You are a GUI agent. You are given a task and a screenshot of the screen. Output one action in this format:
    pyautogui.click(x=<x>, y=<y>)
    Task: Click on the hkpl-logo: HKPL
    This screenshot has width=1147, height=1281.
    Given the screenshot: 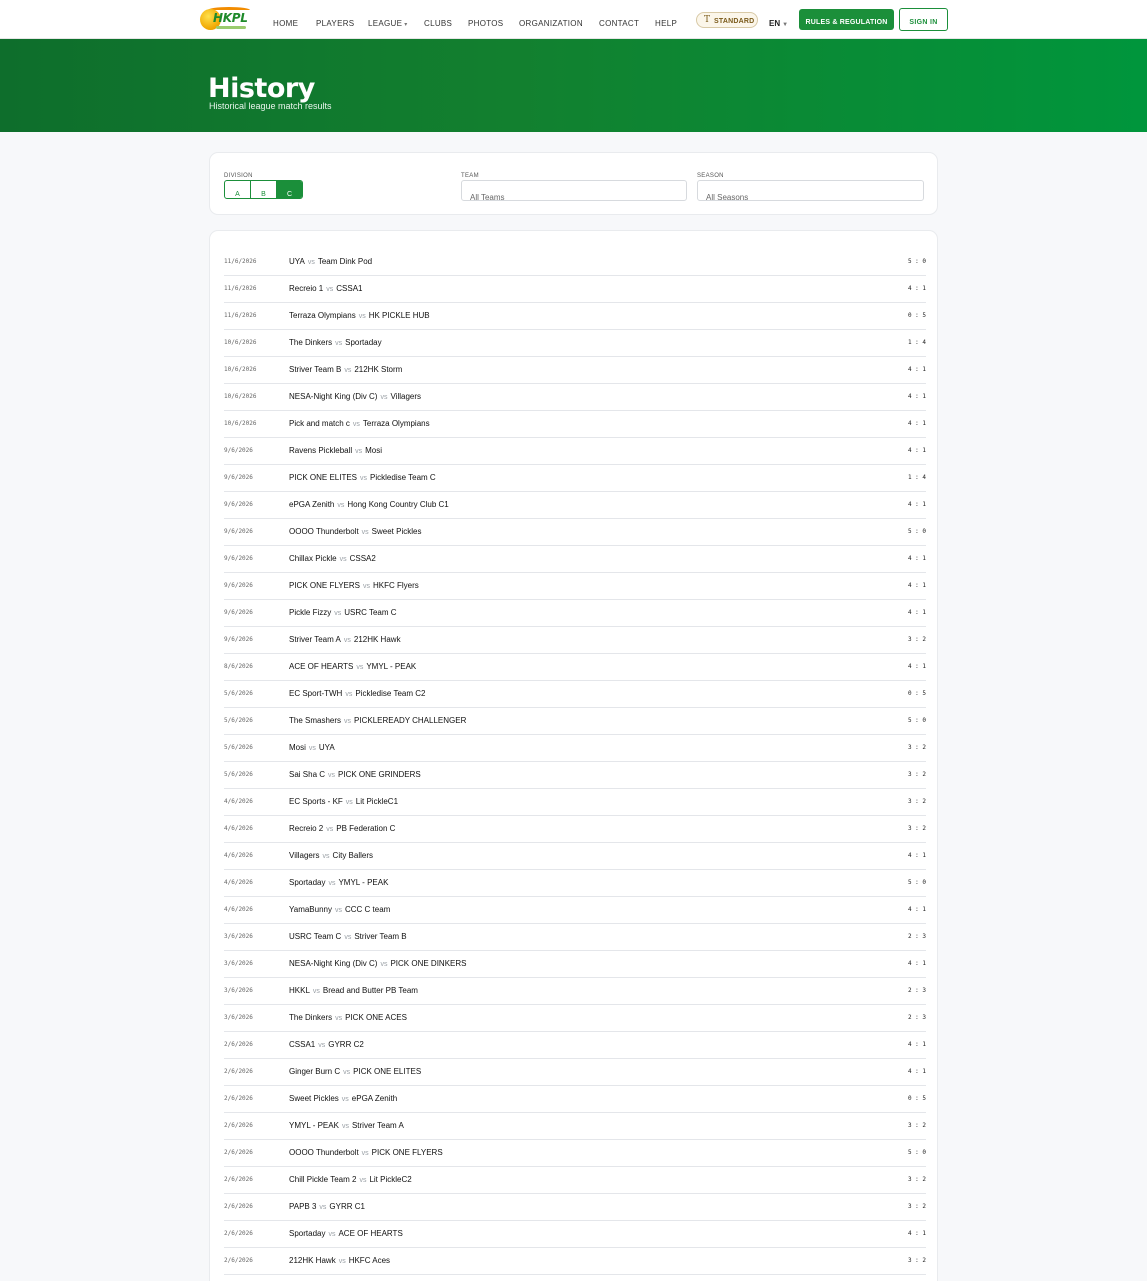 What is the action you would take?
    pyautogui.click(x=225, y=19)
    